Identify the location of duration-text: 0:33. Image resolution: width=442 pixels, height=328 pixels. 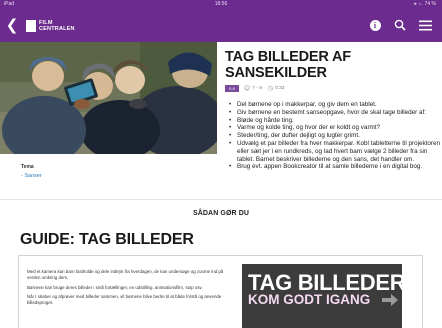
(280, 88).